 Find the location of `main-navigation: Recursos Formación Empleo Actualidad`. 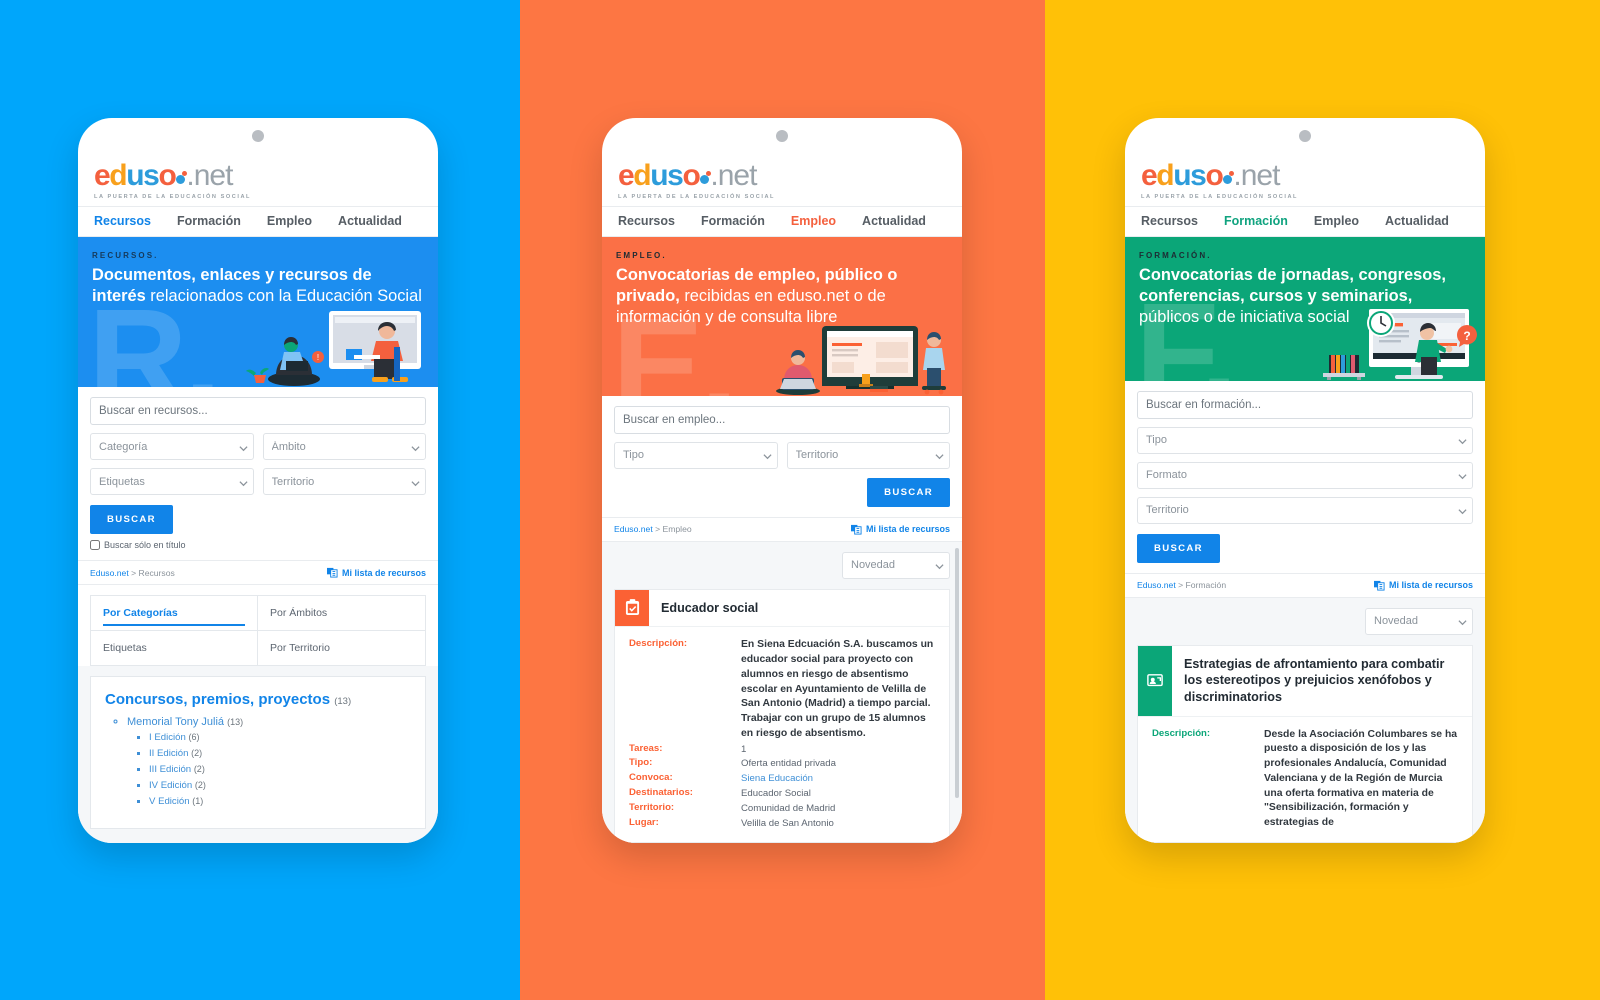

main-navigation: Recursos Formación Empleo Actualidad is located at coordinates (258, 221).